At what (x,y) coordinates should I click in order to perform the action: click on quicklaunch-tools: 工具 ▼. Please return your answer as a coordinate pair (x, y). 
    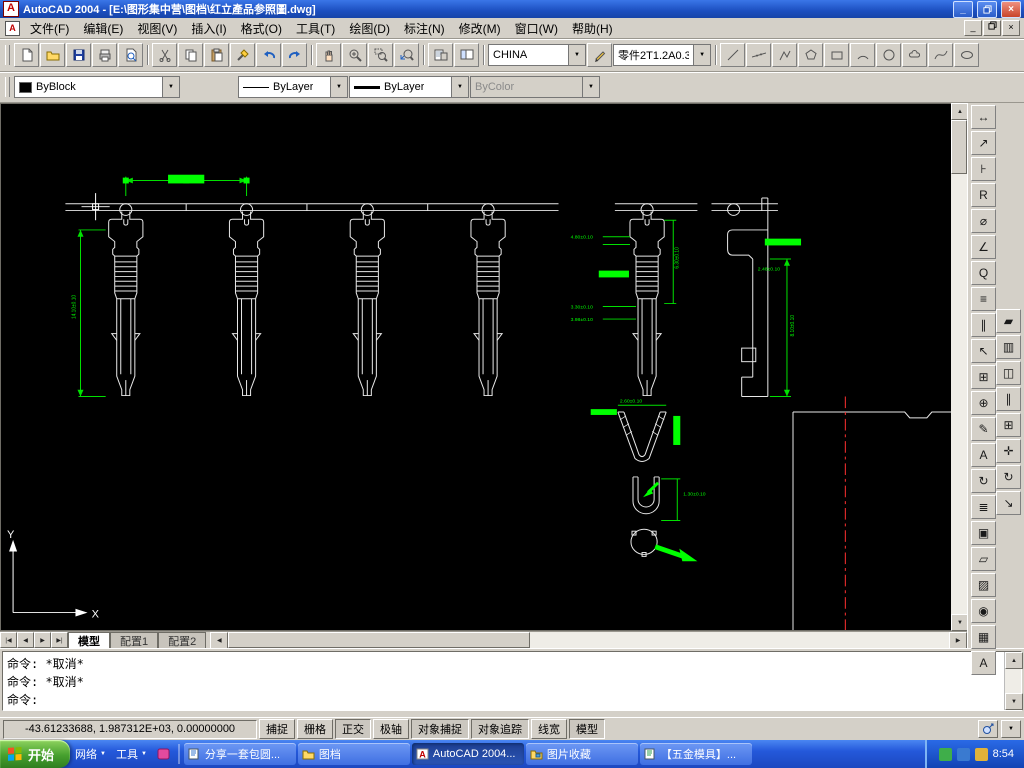
    Looking at the image, I should click on (131, 754).